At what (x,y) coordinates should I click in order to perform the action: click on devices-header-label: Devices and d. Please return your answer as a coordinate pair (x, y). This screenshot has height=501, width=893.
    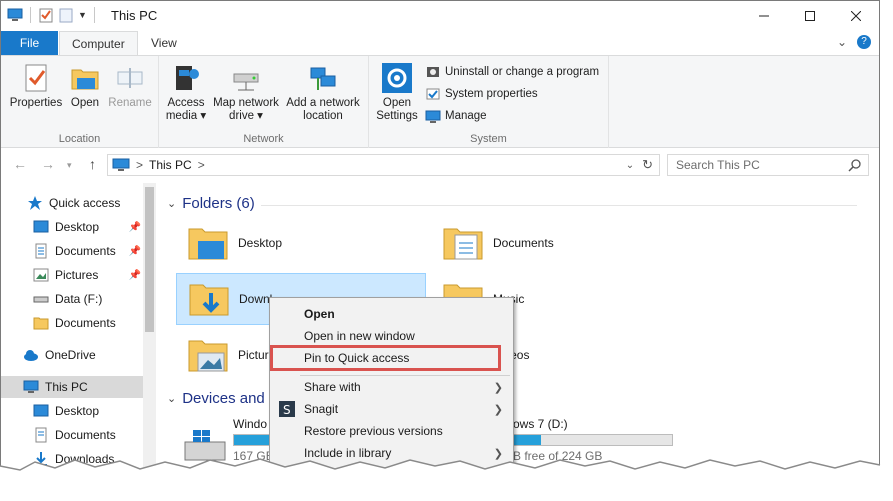
    Looking at the image, I should click on (230, 398).